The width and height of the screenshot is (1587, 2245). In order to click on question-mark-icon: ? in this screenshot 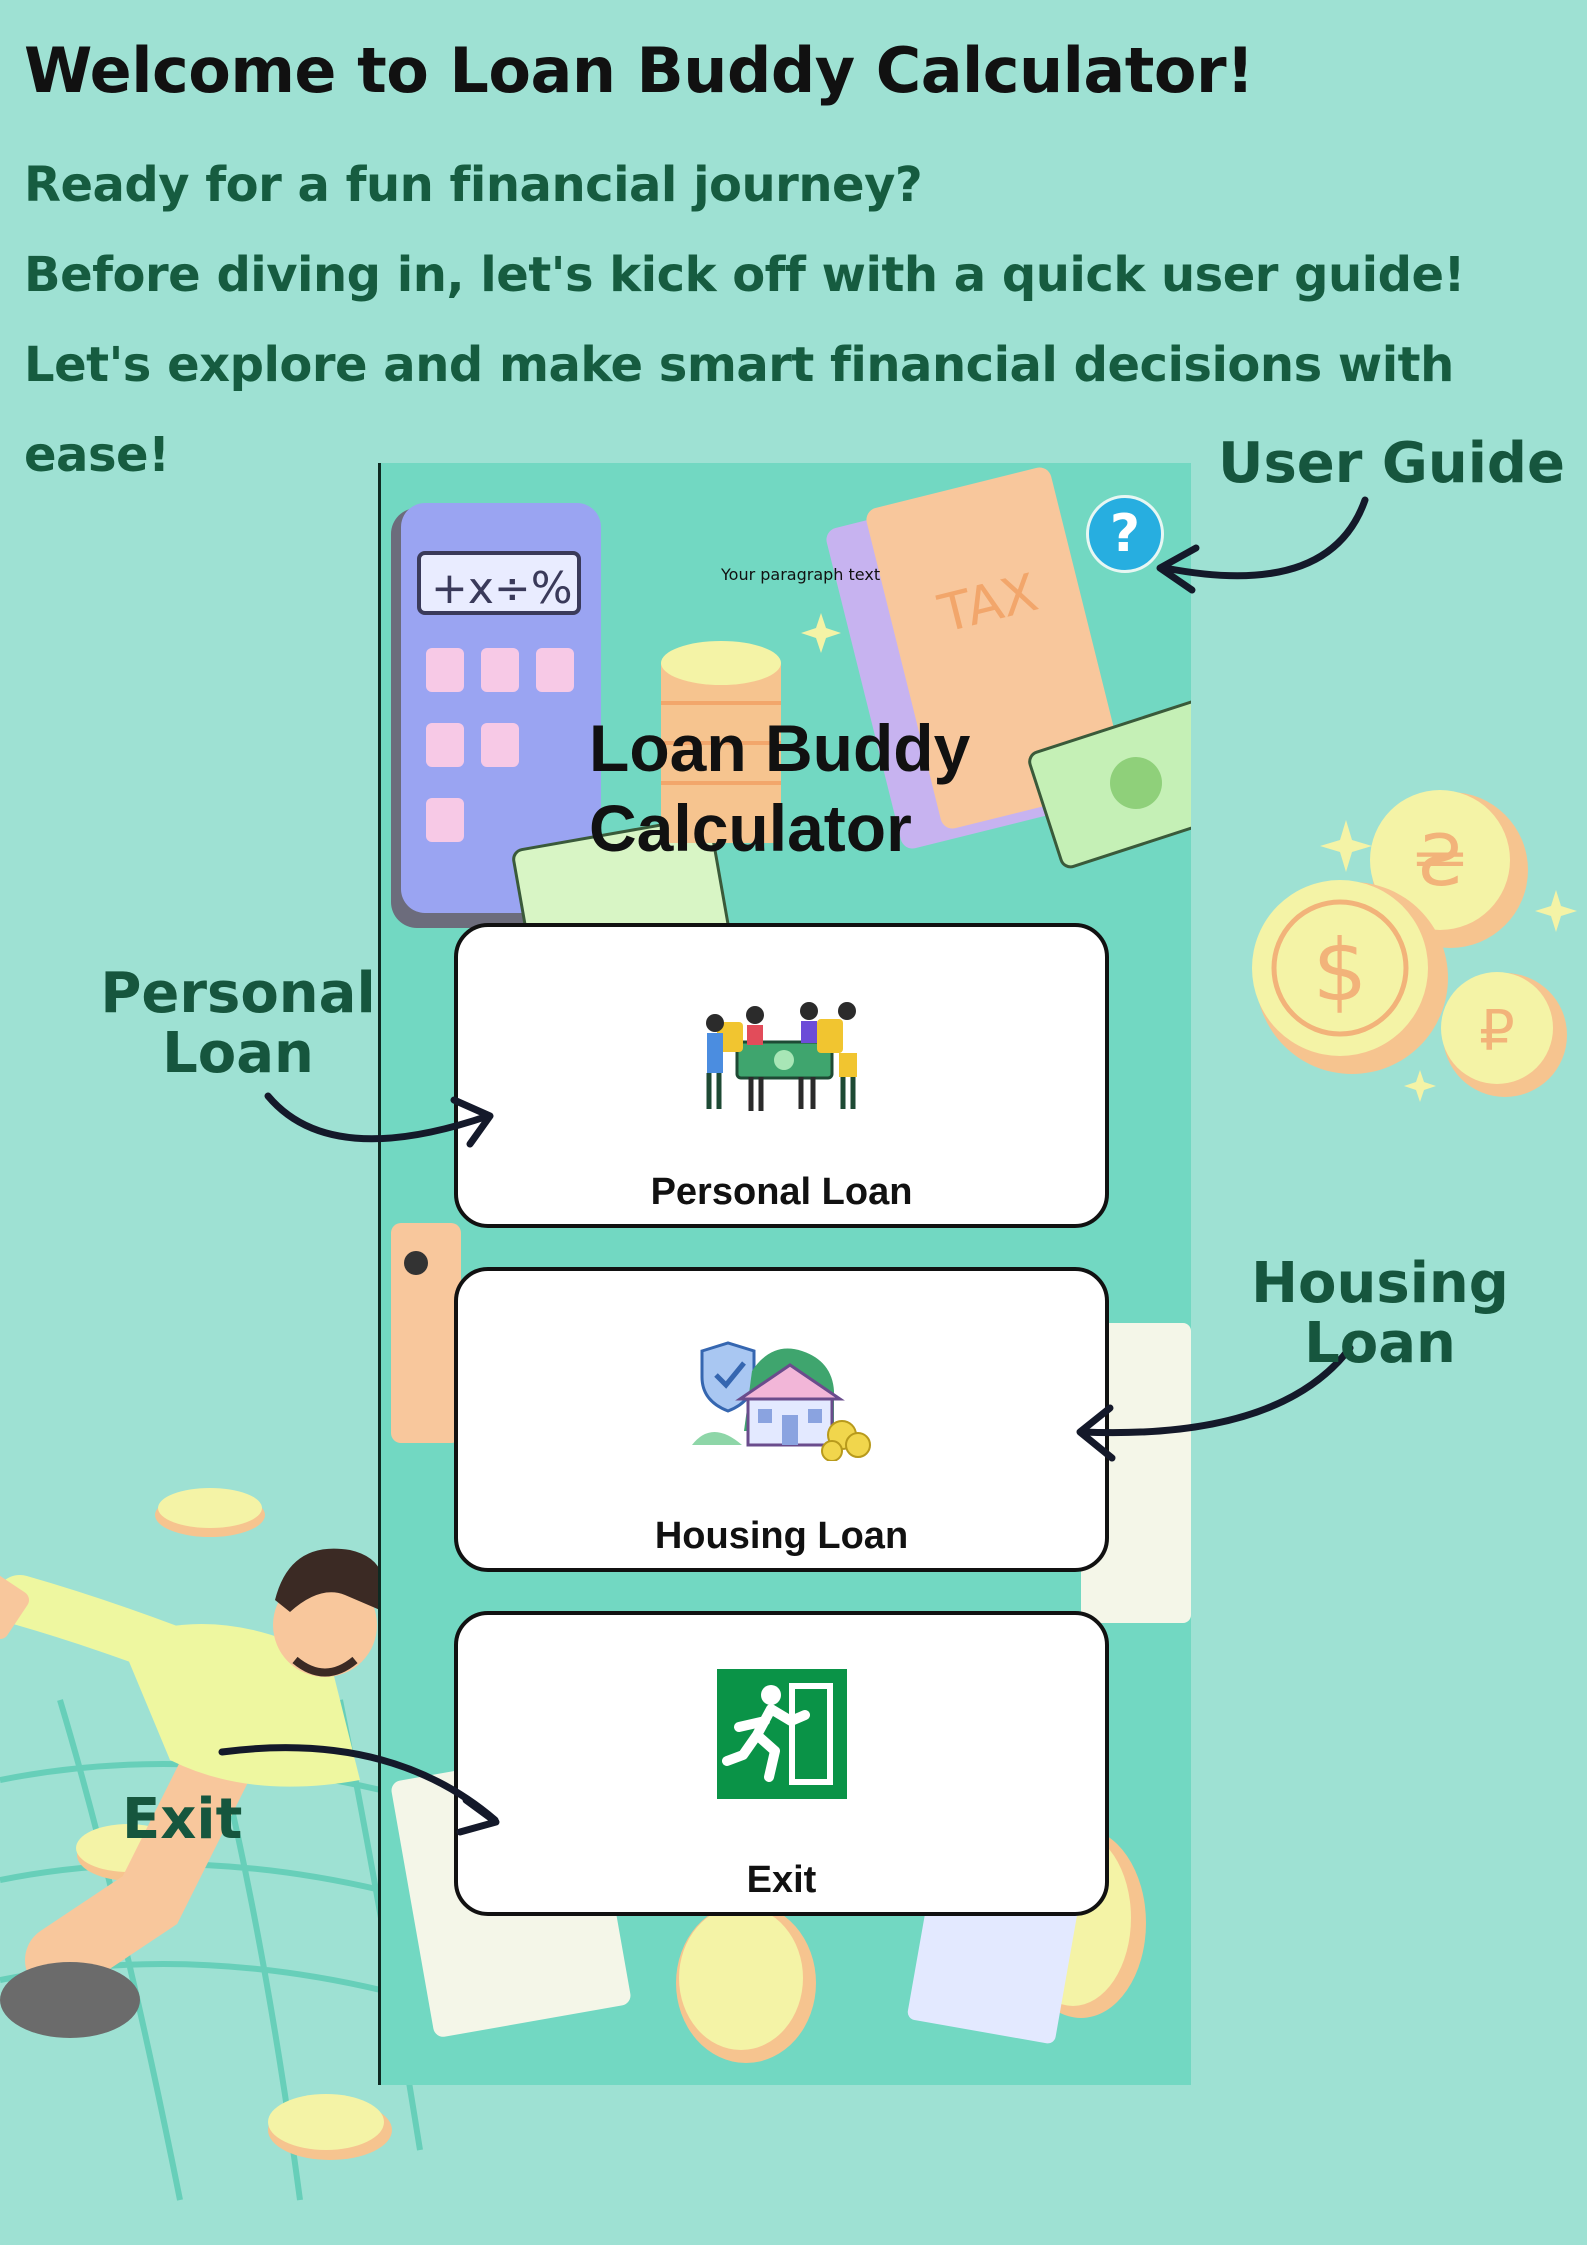, I will do `click(1125, 534)`.